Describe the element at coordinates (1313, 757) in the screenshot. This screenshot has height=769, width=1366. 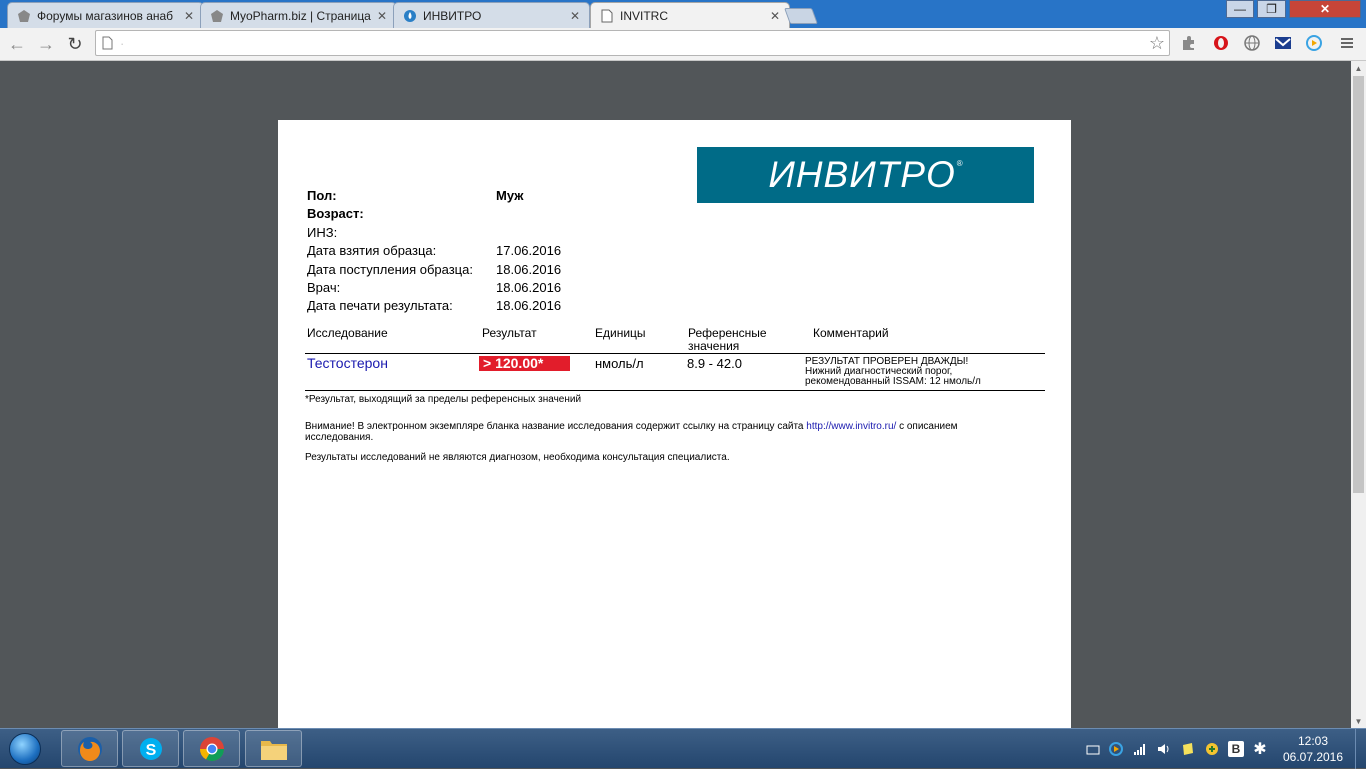
I see `clock-date: 06.07.2016` at that location.